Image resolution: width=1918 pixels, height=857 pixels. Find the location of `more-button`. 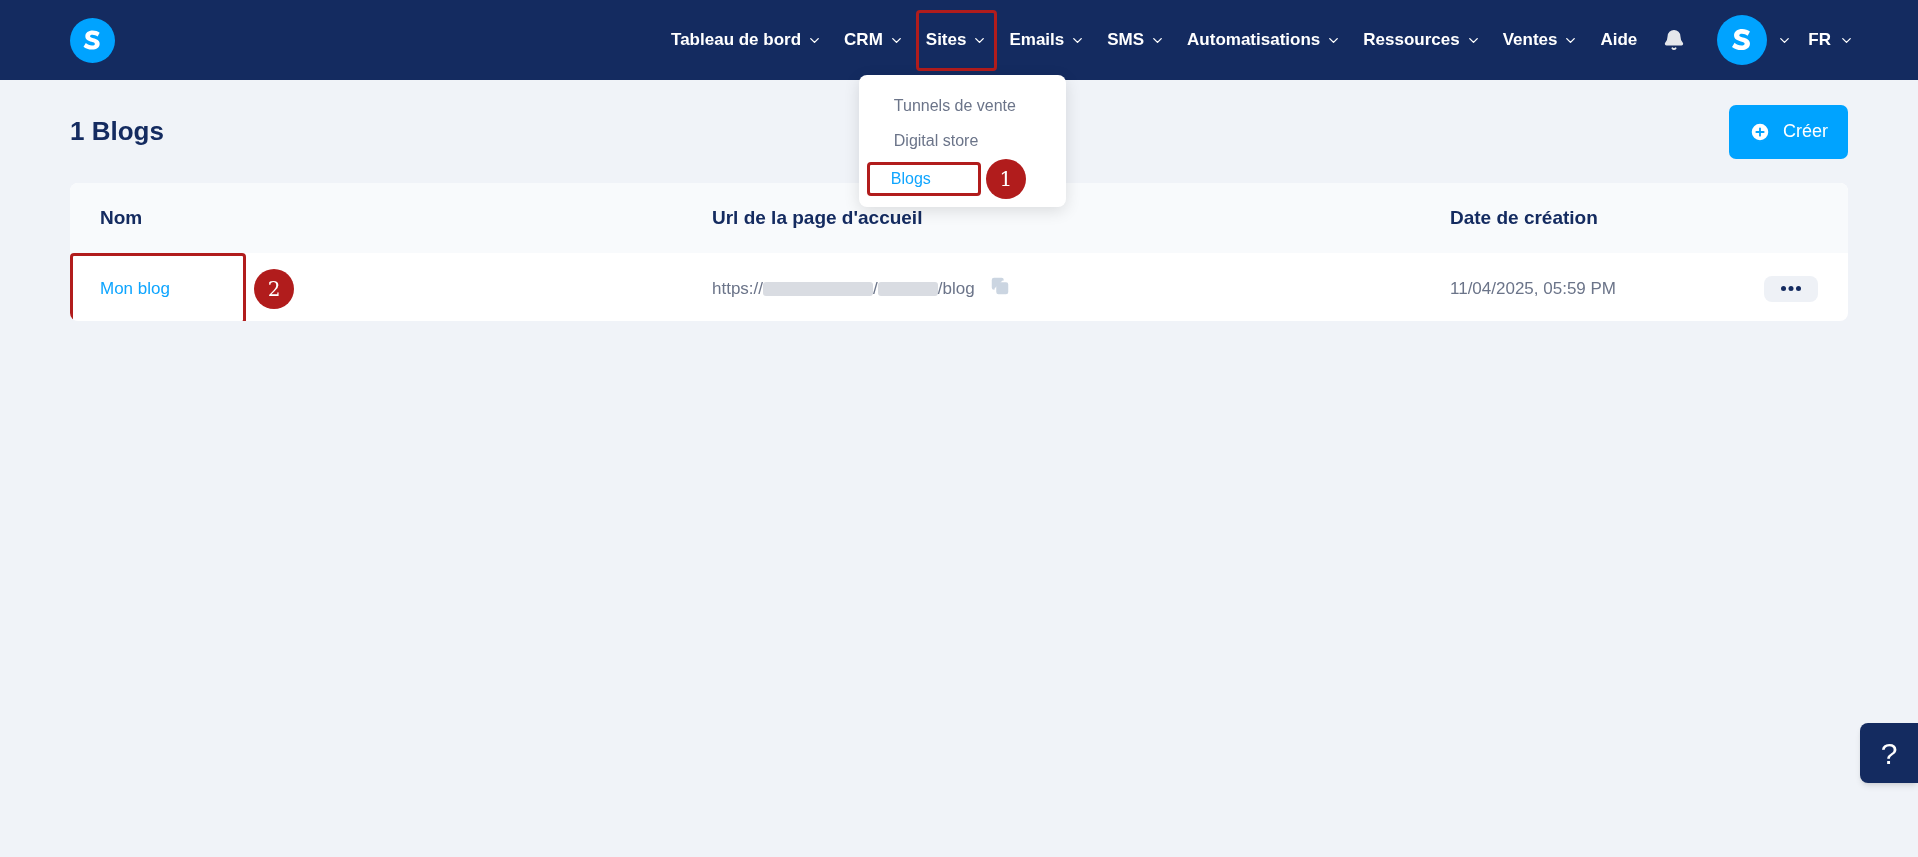

more-button is located at coordinates (1791, 288).